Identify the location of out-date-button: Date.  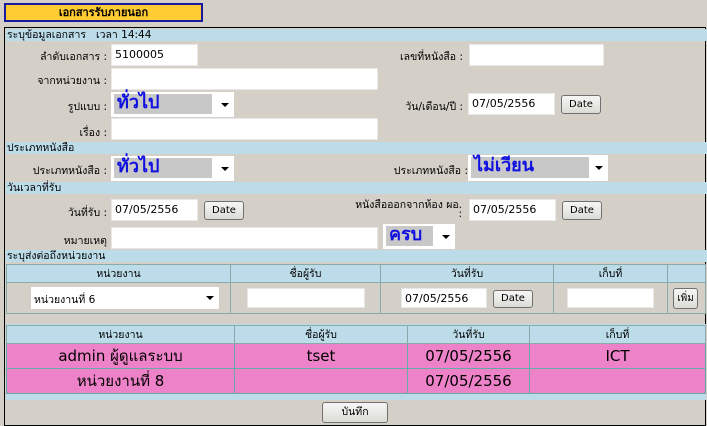
(582, 210).